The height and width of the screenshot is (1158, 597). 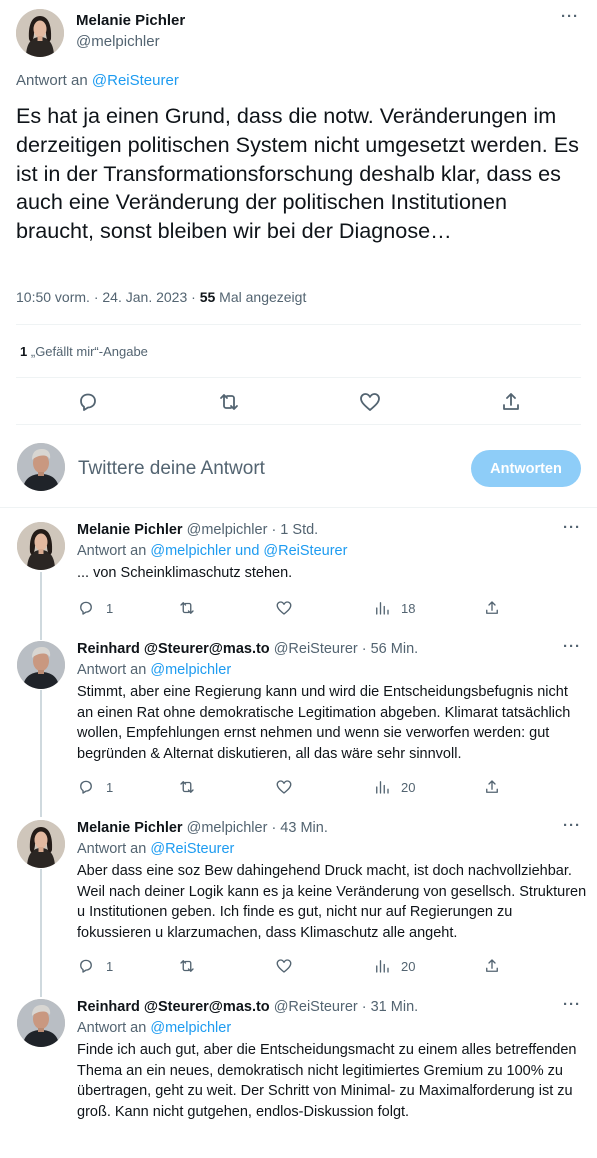 I want to click on reply-time: · 43 Min., so click(x=299, y=828).